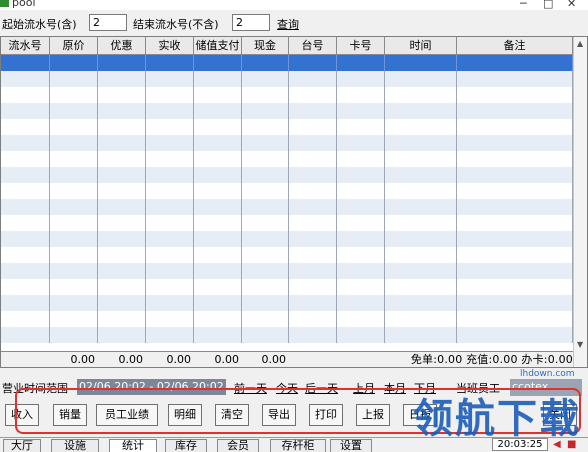  Describe the element at coordinates (326, 415) in the screenshot. I see `print-button: 打印` at that location.